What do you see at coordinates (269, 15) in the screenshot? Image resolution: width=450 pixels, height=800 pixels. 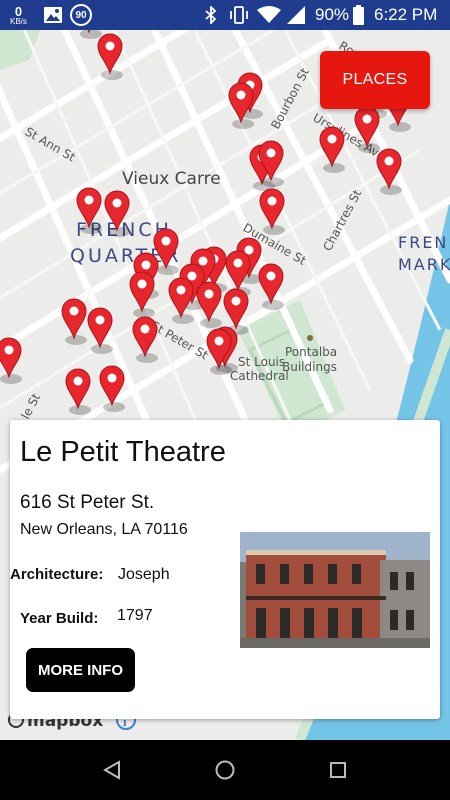 I see `wifi-icon` at bounding box center [269, 15].